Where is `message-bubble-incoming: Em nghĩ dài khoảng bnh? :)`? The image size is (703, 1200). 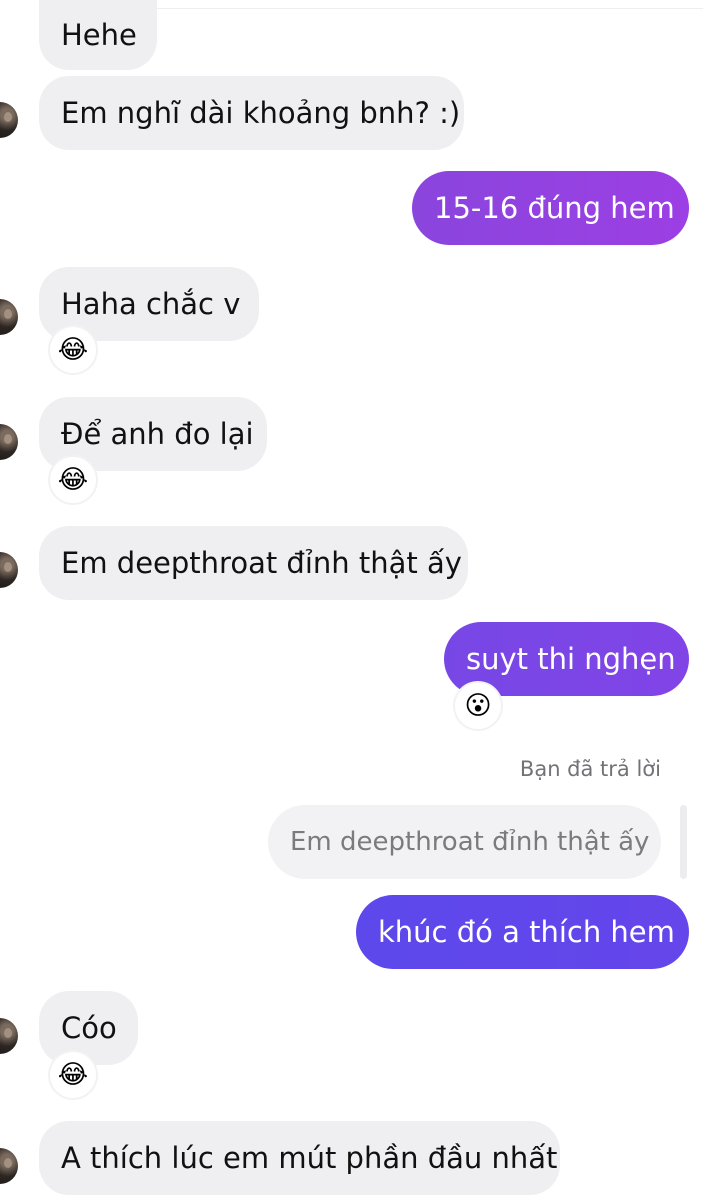
message-bubble-incoming: Em nghĩ dài khoảng bnh? :) is located at coordinates (251, 113).